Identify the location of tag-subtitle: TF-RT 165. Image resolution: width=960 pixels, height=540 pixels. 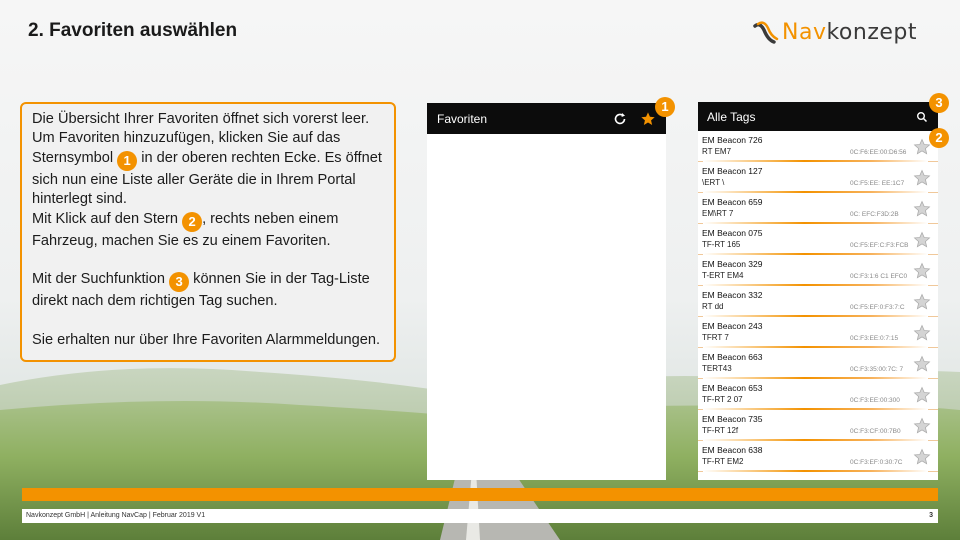
(721, 244).